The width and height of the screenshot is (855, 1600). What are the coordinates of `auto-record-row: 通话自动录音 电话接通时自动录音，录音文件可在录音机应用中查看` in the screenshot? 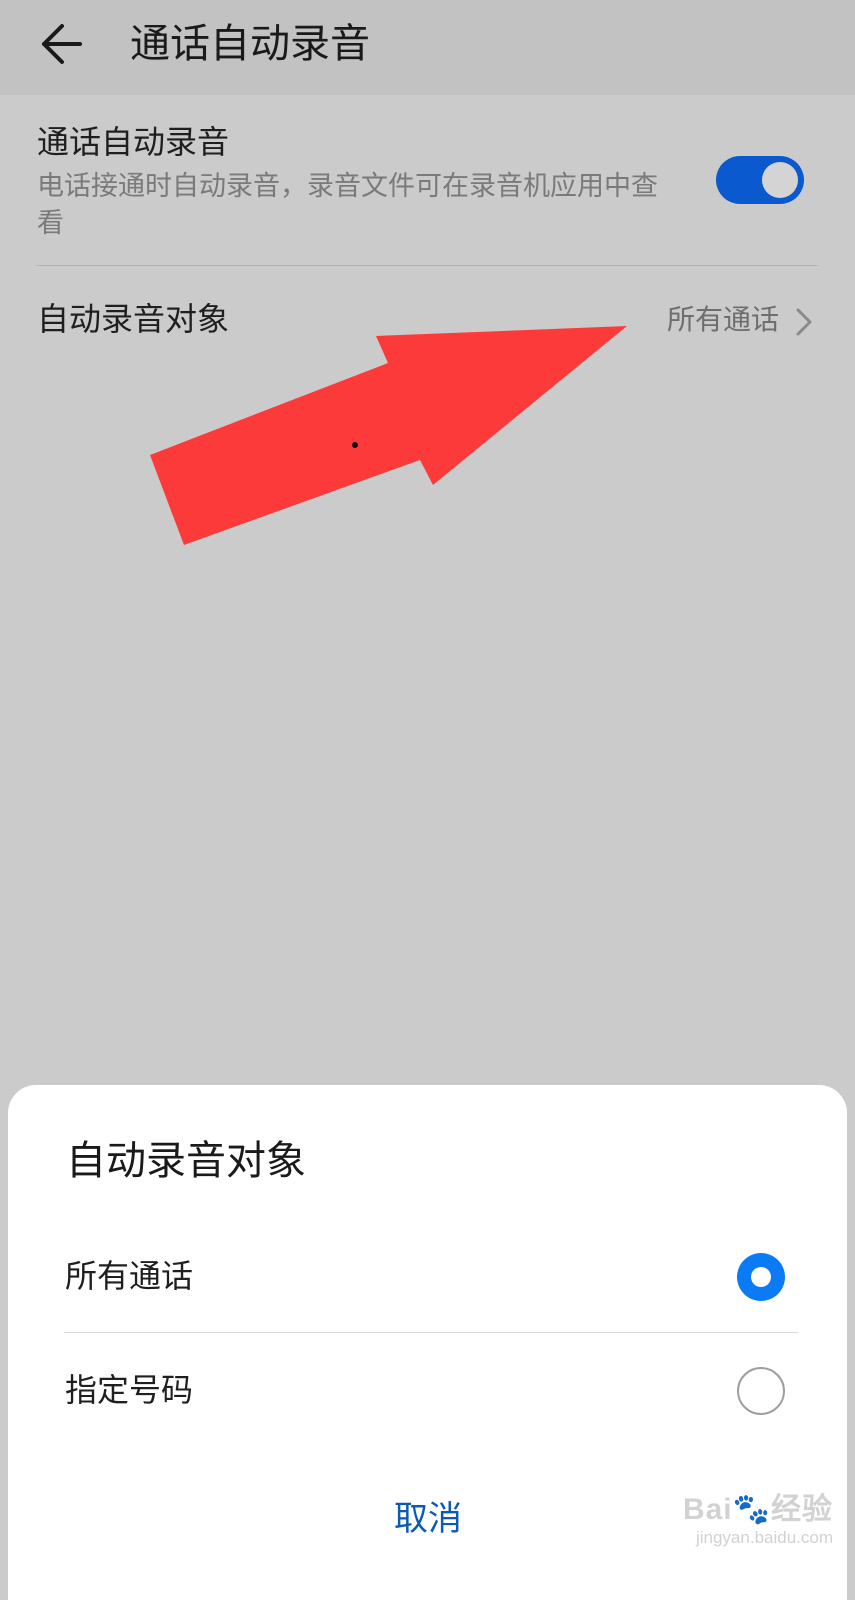 It's located at (427, 187).